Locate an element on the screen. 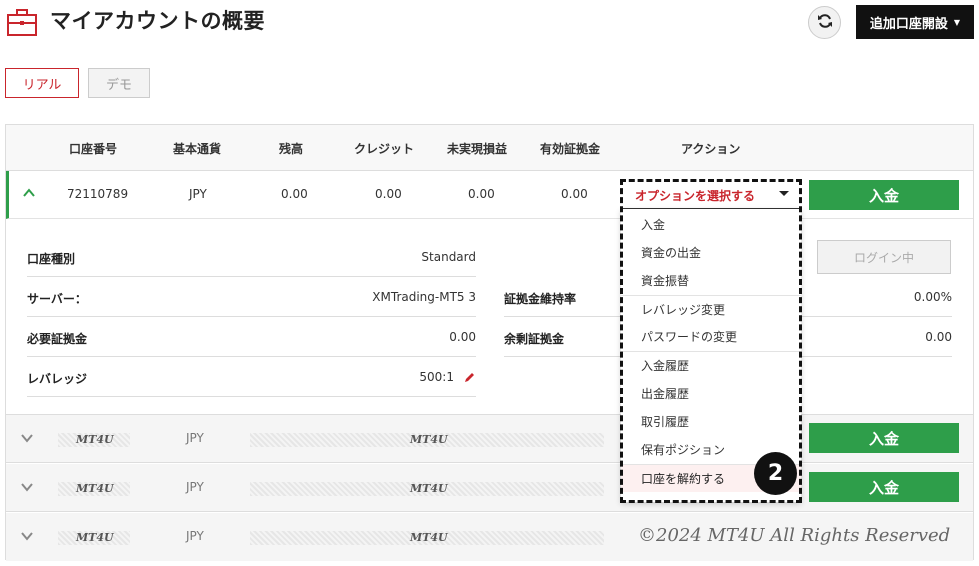 This screenshot has width=979, height=566. add-account-label: 追加口座開設 is located at coordinates (908, 24).